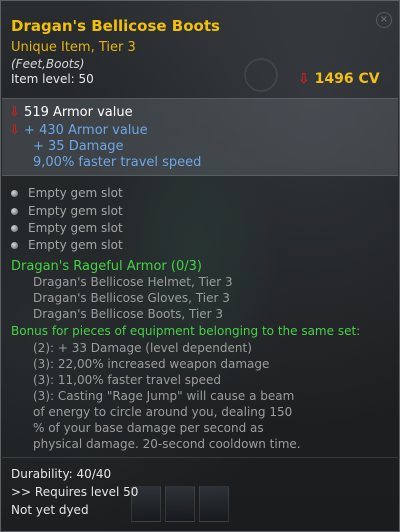 The image size is (400, 532). What do you see at coordinates (384, 20) in the screenshot?
I see `close-icon: ×` at bounding box center [384, 20].